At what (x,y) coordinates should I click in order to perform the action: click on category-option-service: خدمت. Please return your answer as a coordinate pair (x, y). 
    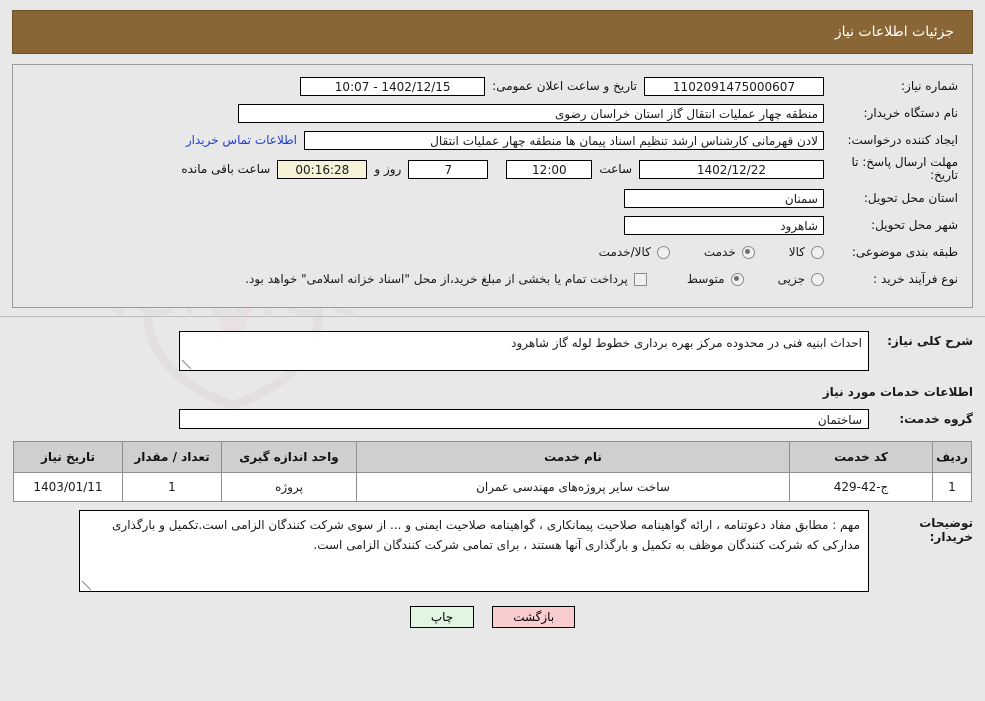
    Looking at the image, I should click on (729, 252).